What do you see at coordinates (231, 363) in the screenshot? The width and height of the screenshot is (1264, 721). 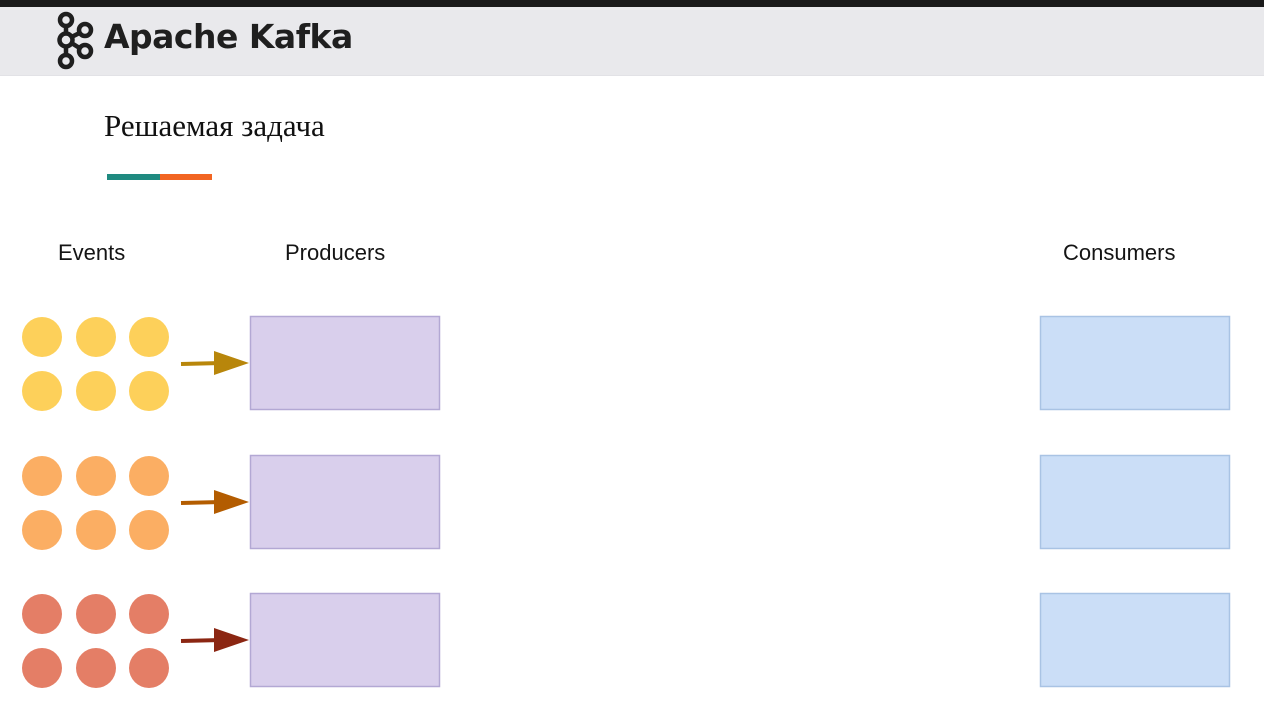 I see `arrow-1-head` at bounding box center [231, 363].